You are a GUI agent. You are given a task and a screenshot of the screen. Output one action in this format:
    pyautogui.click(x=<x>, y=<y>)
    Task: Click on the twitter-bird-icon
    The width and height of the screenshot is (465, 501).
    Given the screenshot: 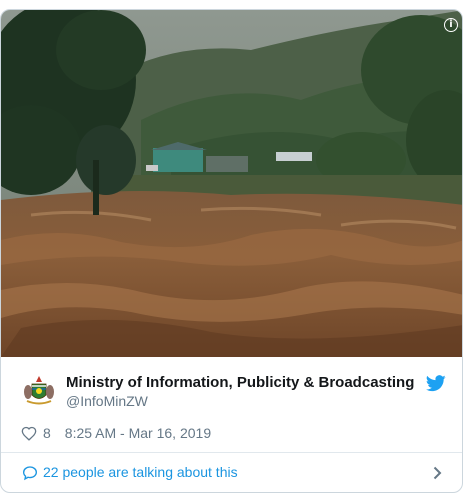 What is the action you would take?
    pyautogui.click(x=436, y=383)
    